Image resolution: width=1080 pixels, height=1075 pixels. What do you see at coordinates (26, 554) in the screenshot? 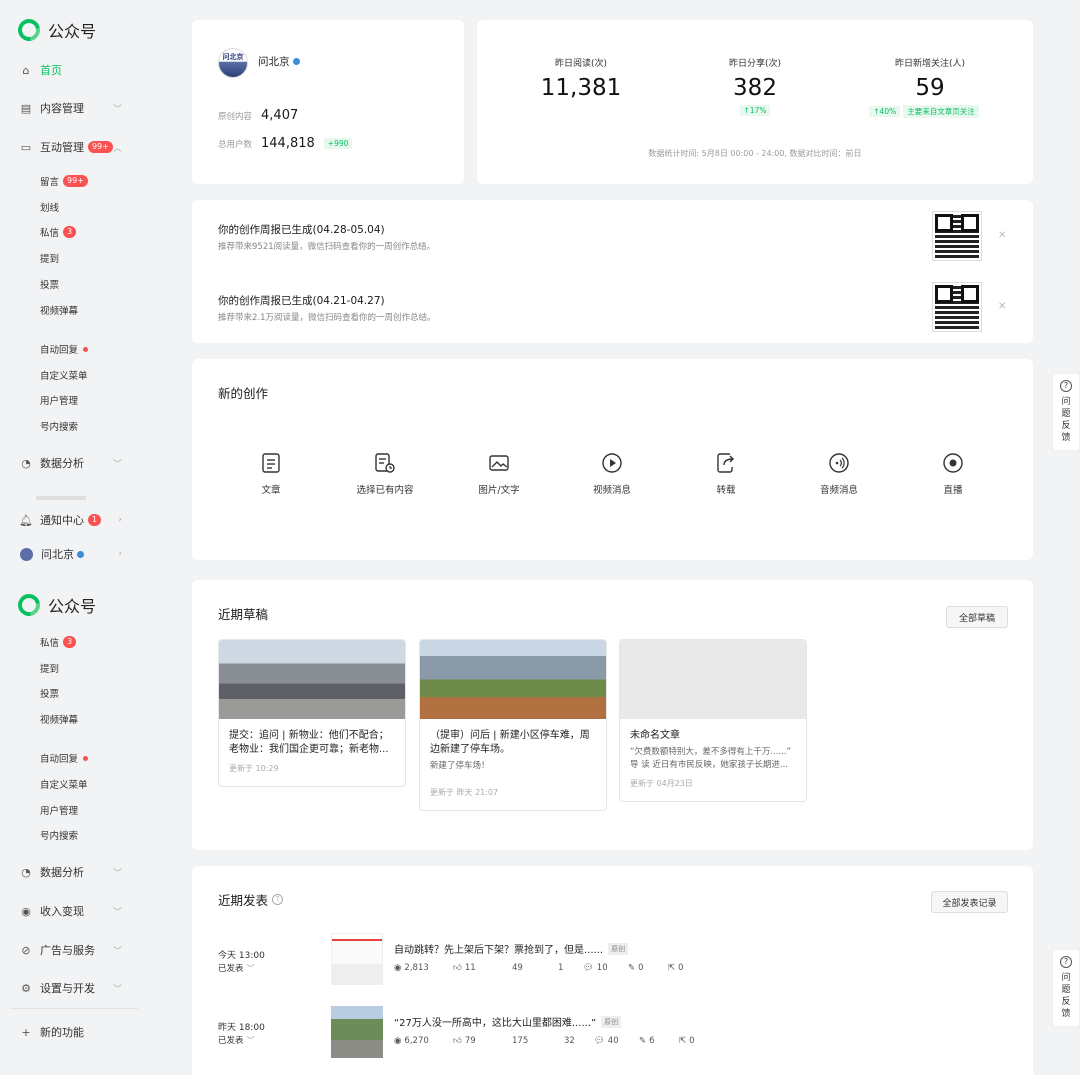
I see `account-avatar` at bounding box center [26, 554].